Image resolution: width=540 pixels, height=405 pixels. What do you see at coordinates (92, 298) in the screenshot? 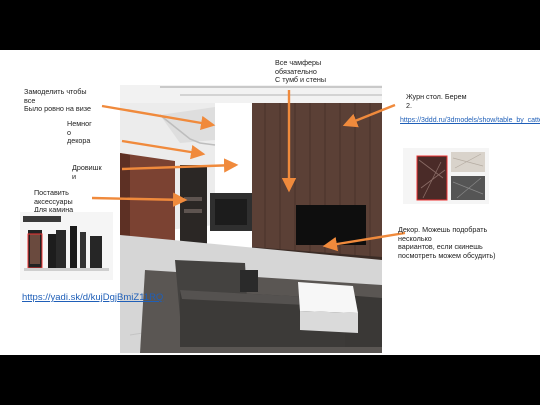
I see `yadisk-link: https://yadi.sk/d/kujDgjBmiZ11RQ` at bounding box center [92, 298].